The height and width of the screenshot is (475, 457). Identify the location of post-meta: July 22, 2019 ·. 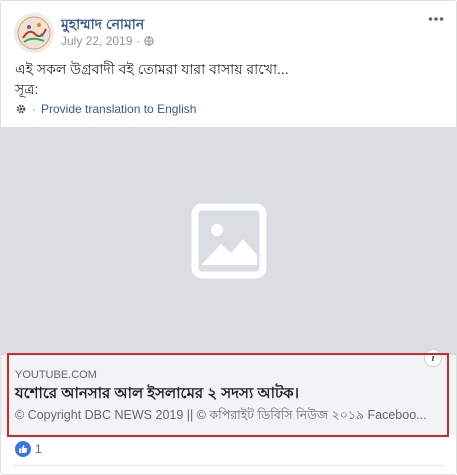
(108, 41).